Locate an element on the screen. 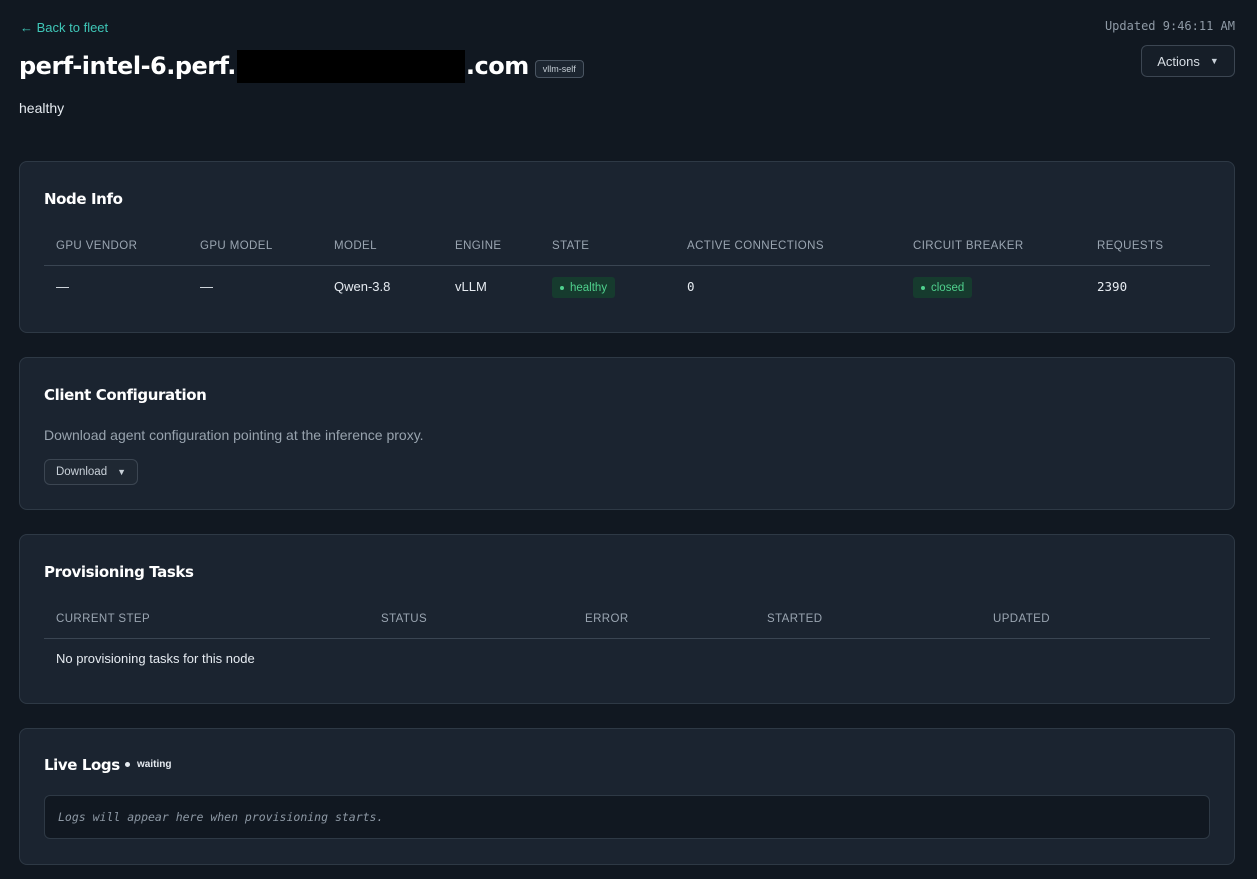 The width and height of the screenshot is (1257, 879). requests-value: 2390 is located at coordinates (1112, 286).